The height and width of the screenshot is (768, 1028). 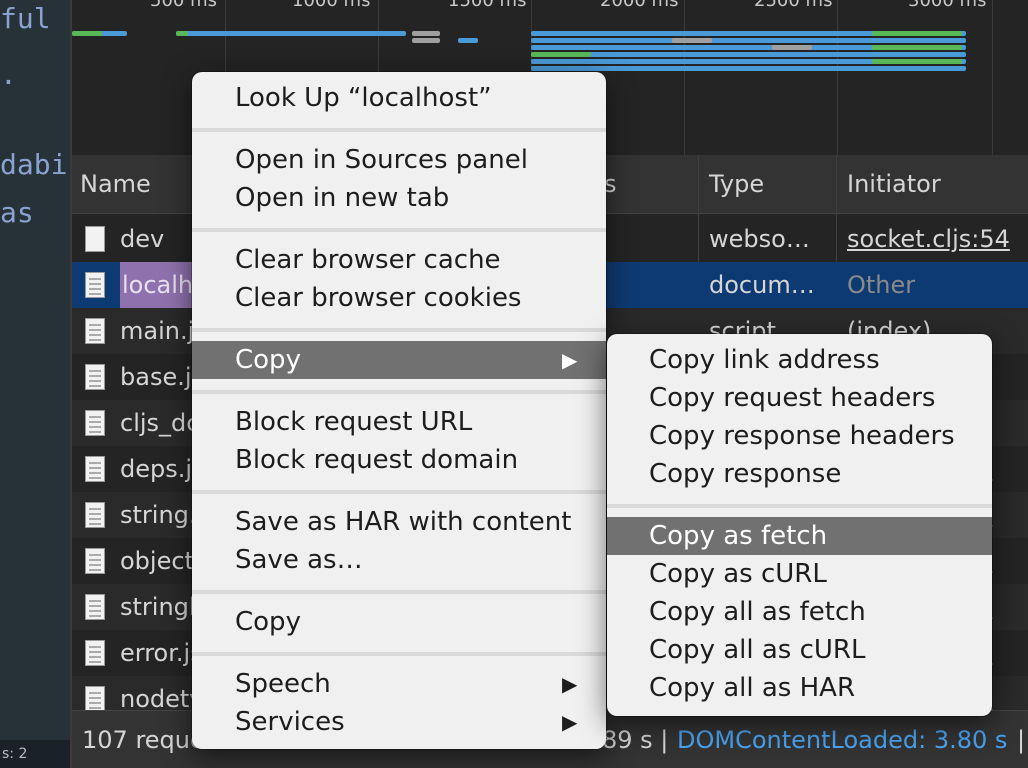 I want to click on column-header-name: Name, so click(x=115, y=184).